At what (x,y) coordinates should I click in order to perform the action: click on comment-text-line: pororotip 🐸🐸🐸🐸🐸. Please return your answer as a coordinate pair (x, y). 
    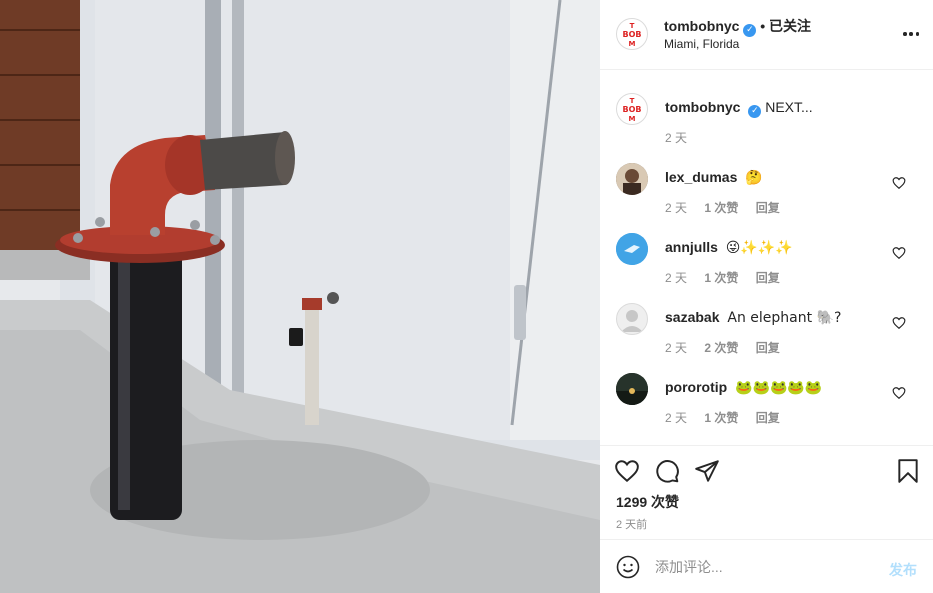
    Looking at the image, I should click on (743, 387).